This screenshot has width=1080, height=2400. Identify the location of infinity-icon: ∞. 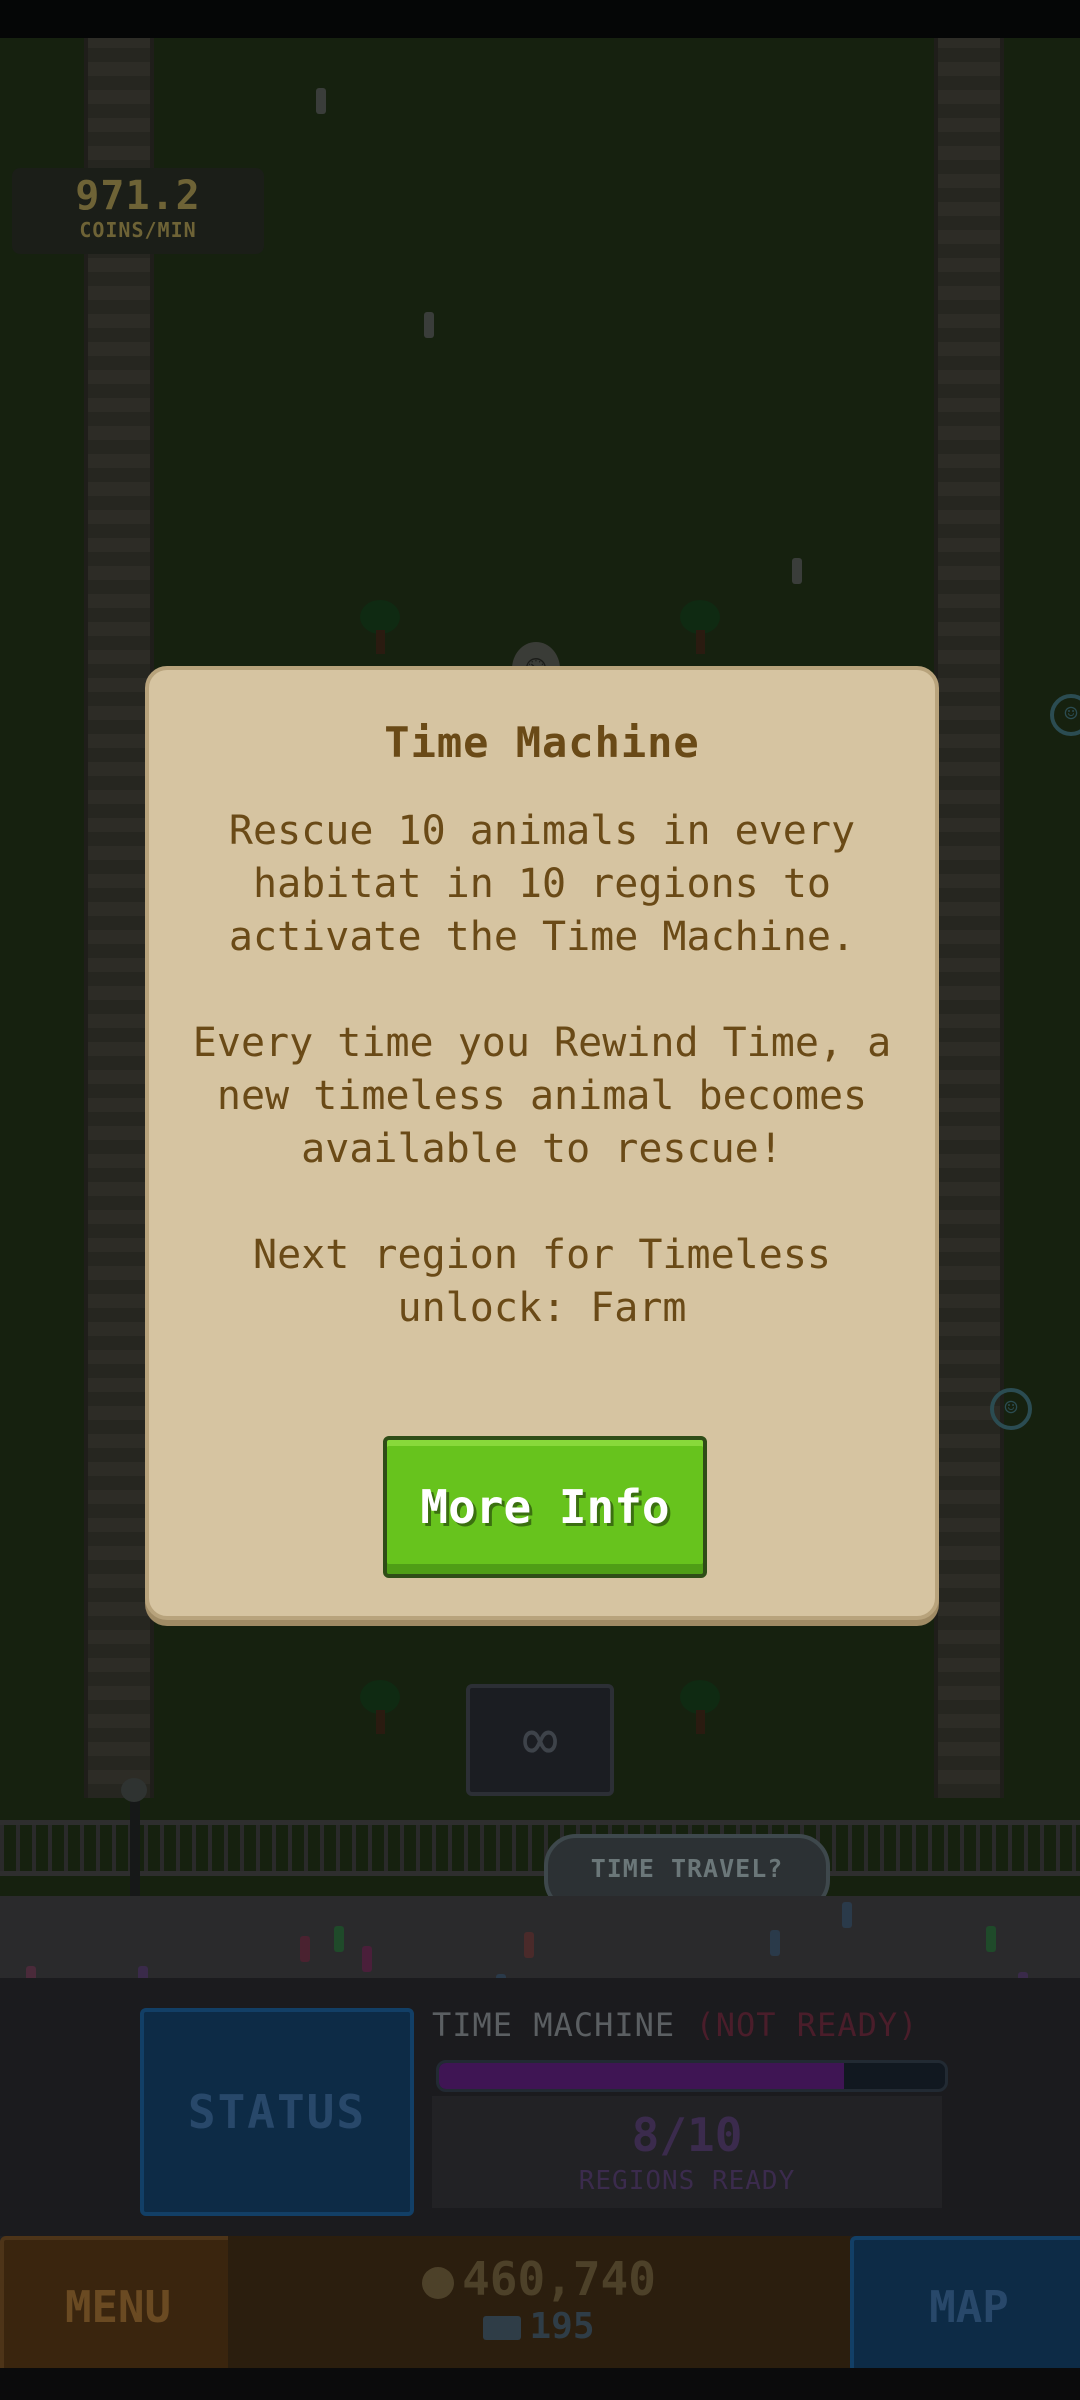
(540, 1740).